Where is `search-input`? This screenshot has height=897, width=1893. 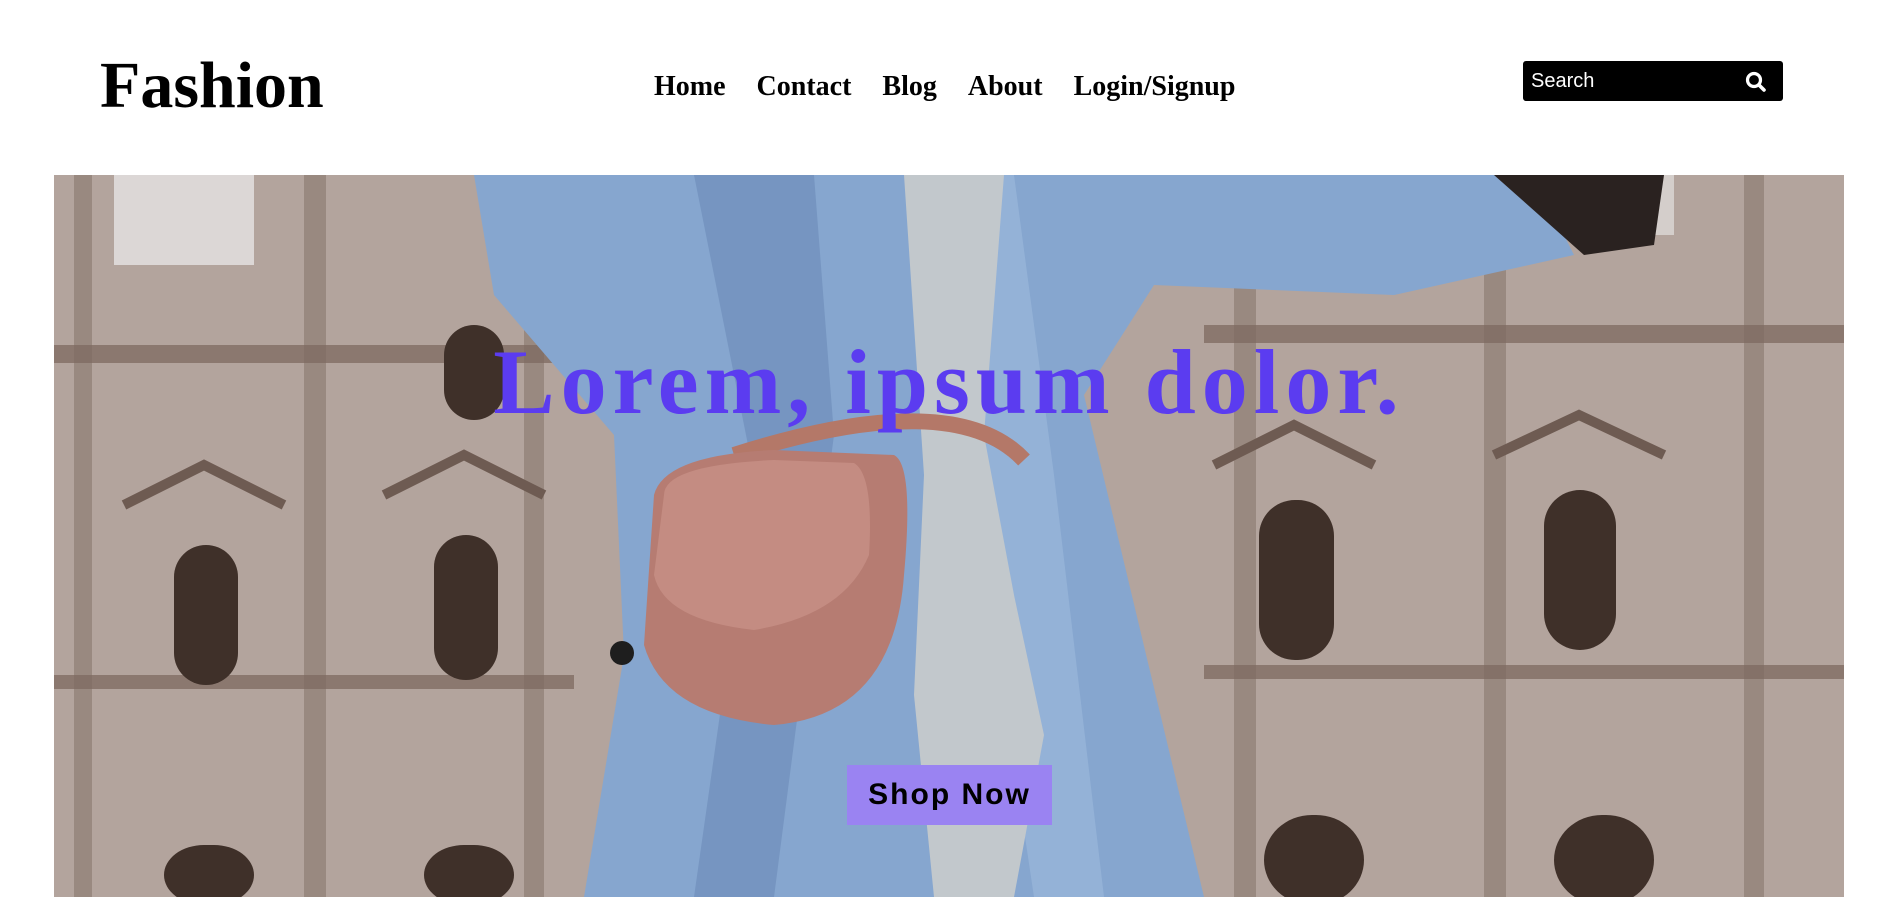
search-input is located at coordinates (1628, 81).